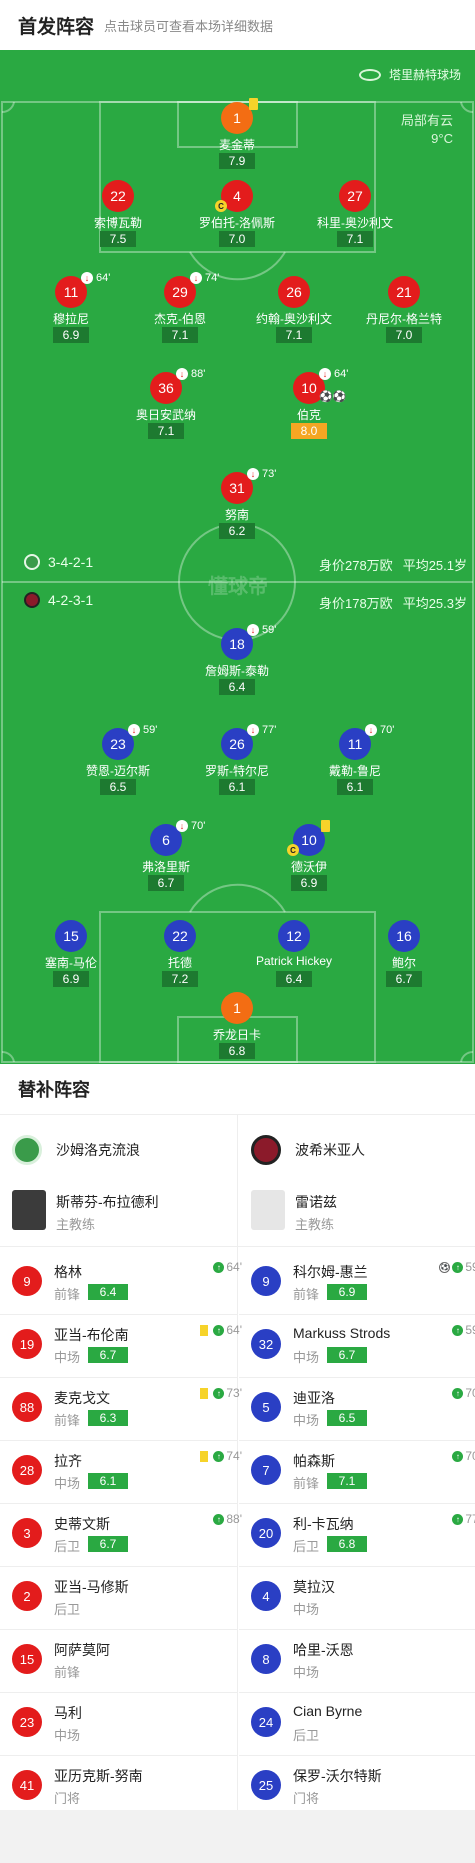 The height and width of the screenshot is (1863, 475). What do you see at coordinates (261, 474) in the screenshot?
I see `sub-off-marker: ↓ 73'` at bounding box center [261, 474].